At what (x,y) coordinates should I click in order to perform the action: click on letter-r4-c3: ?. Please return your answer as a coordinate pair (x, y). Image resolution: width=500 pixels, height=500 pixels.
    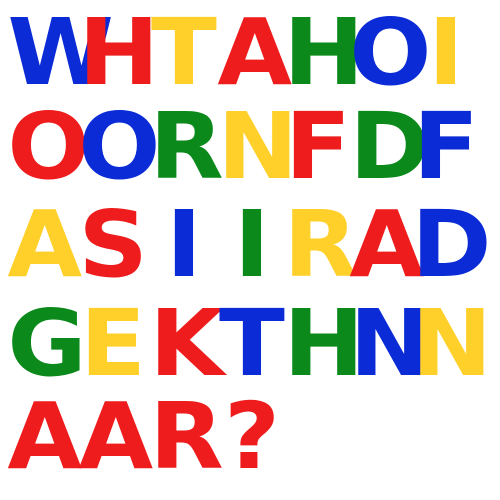
    Looking at the image, I should click on (252, 436).